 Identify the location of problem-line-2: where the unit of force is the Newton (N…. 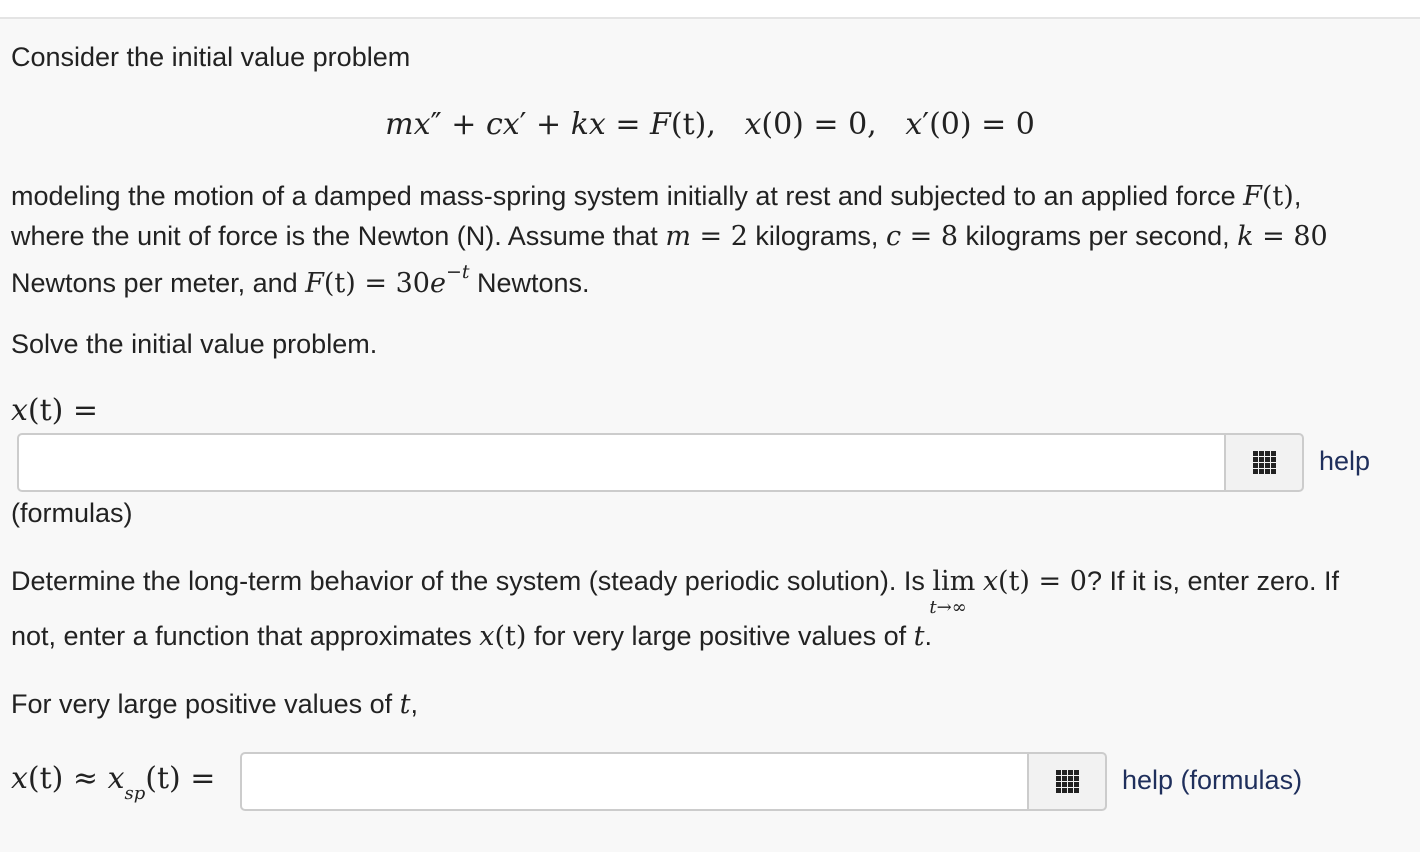
(669, 236).